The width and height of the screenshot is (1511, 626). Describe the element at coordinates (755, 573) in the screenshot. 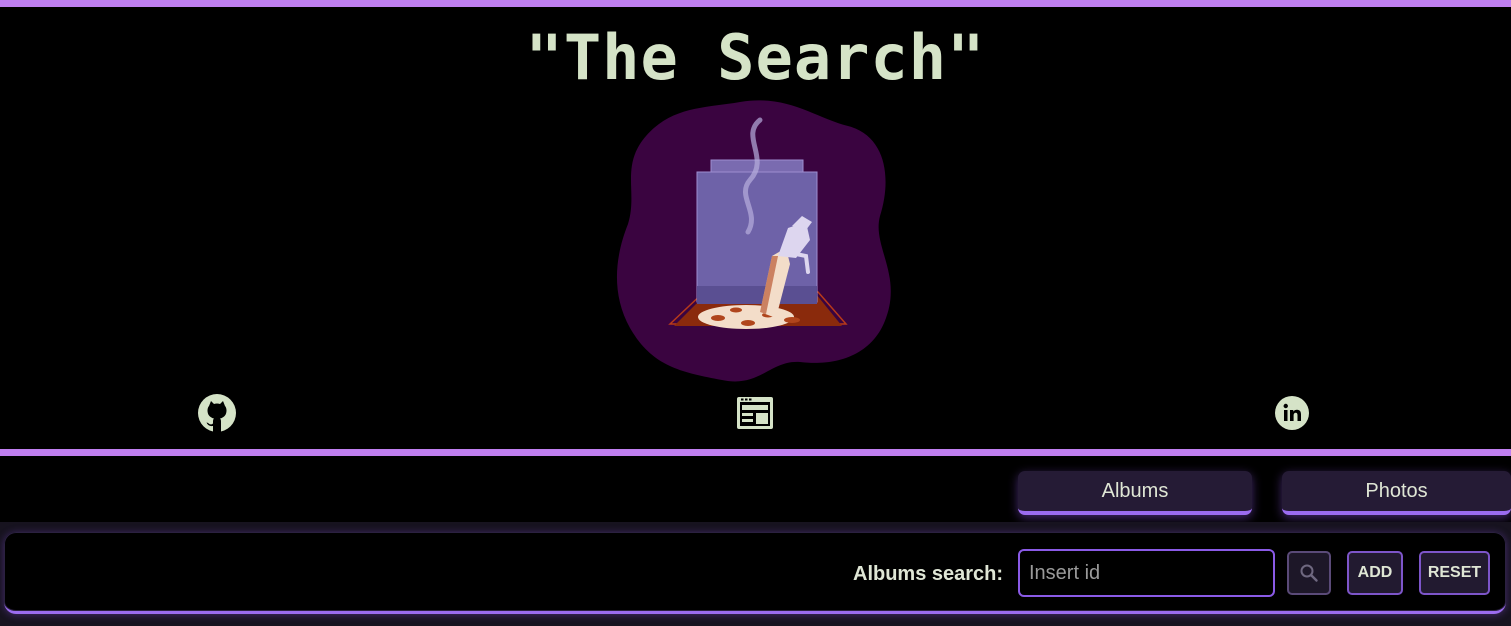

I see `search-panel` at that location.